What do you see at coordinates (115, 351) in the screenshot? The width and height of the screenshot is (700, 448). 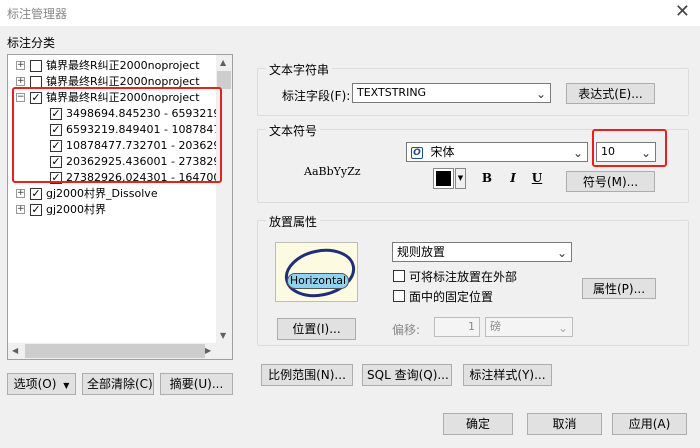 I see `hscroll-thumb` at bounding box center [115, 351].